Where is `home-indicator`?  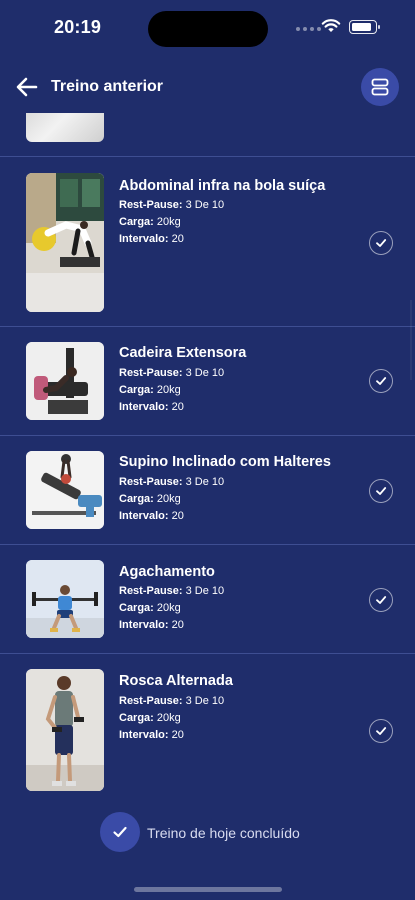 home-indicator is located at coordinates (208, 889).